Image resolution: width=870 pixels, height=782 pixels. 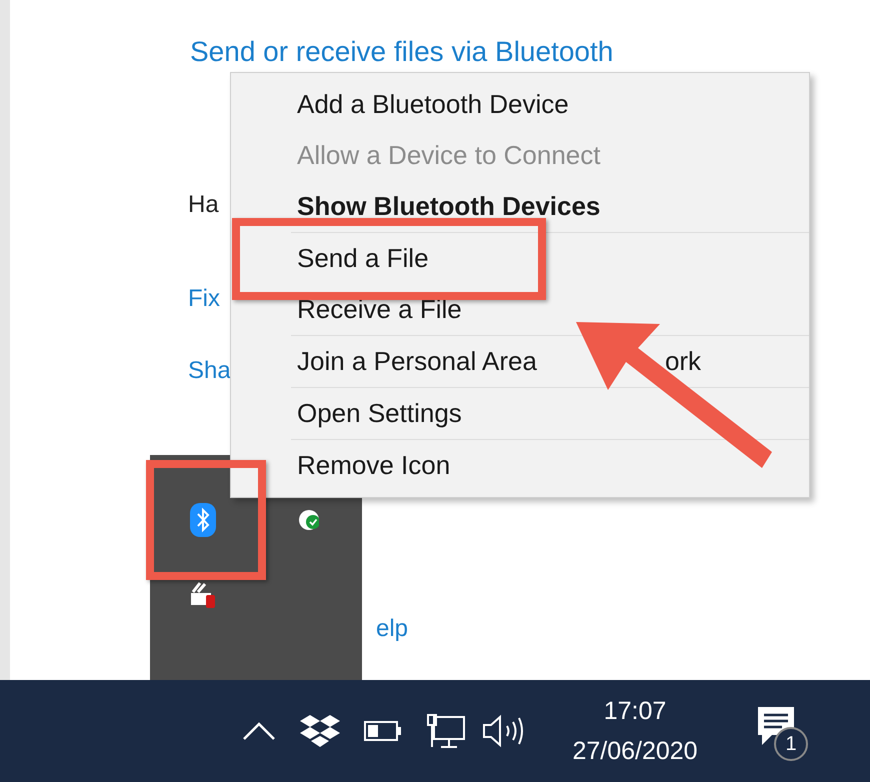 What do you see at coordinates (635, 711) in the screenshot?
I see `clock-time: 17:07` at bounding box center [635, 711].